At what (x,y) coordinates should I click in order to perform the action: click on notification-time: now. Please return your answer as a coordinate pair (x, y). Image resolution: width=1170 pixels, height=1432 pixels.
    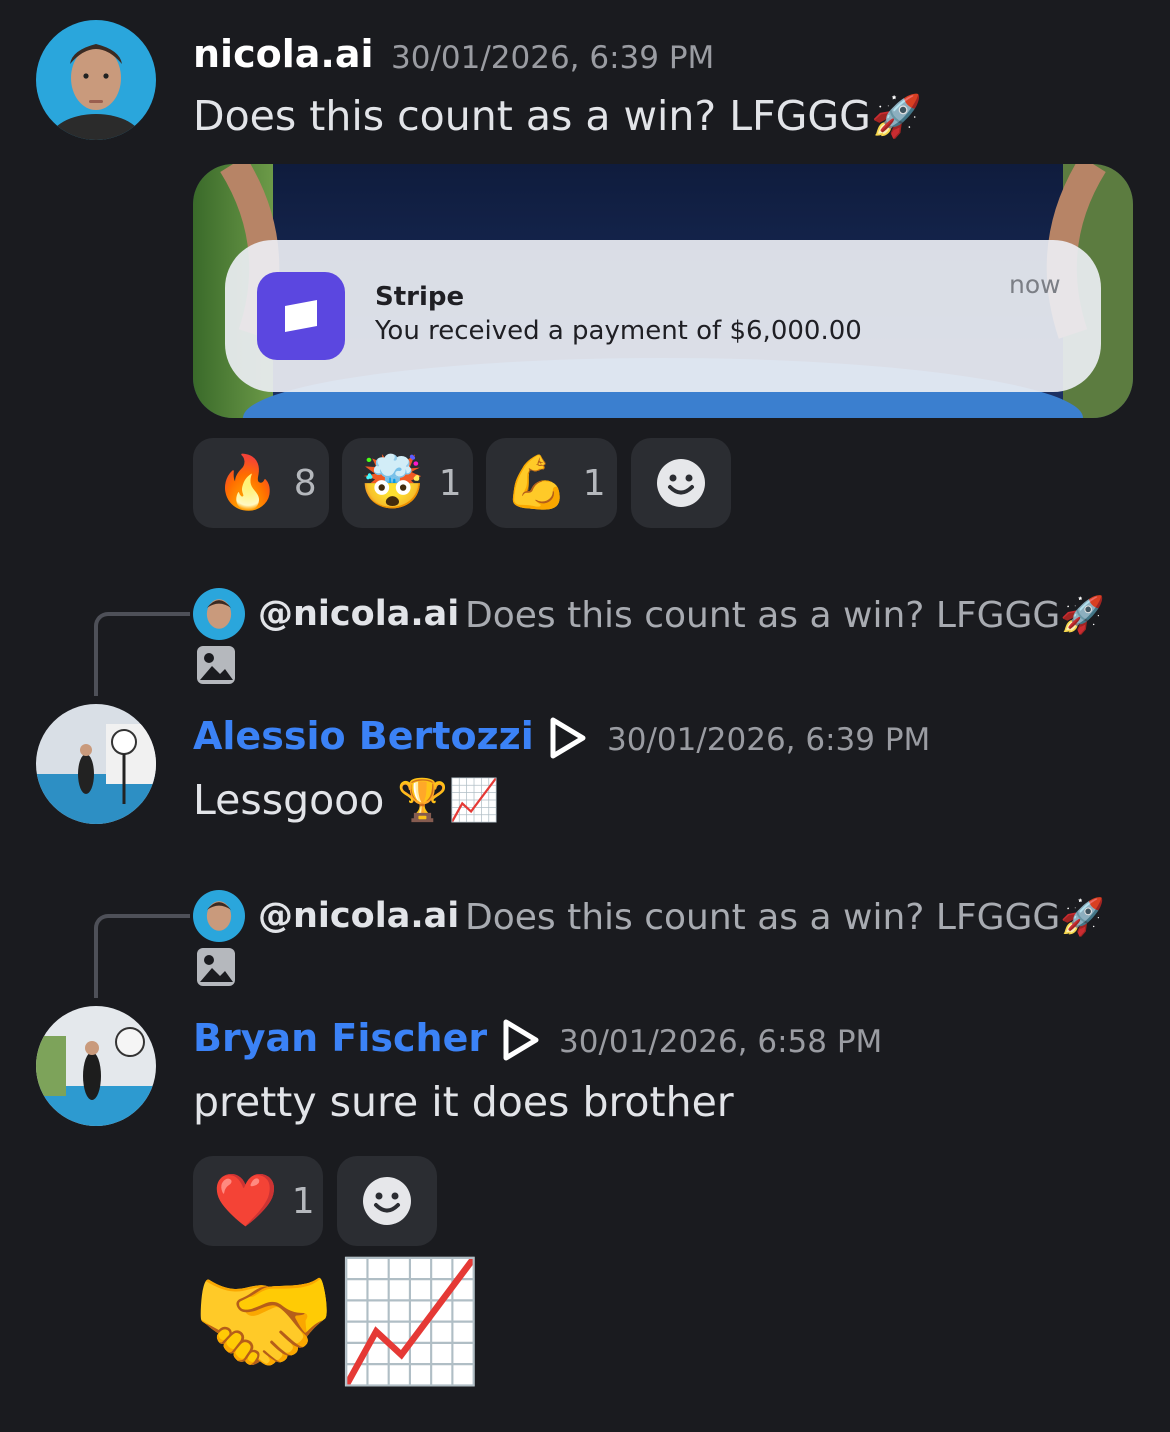
    Looking at the image, I should click on (1035, 284).